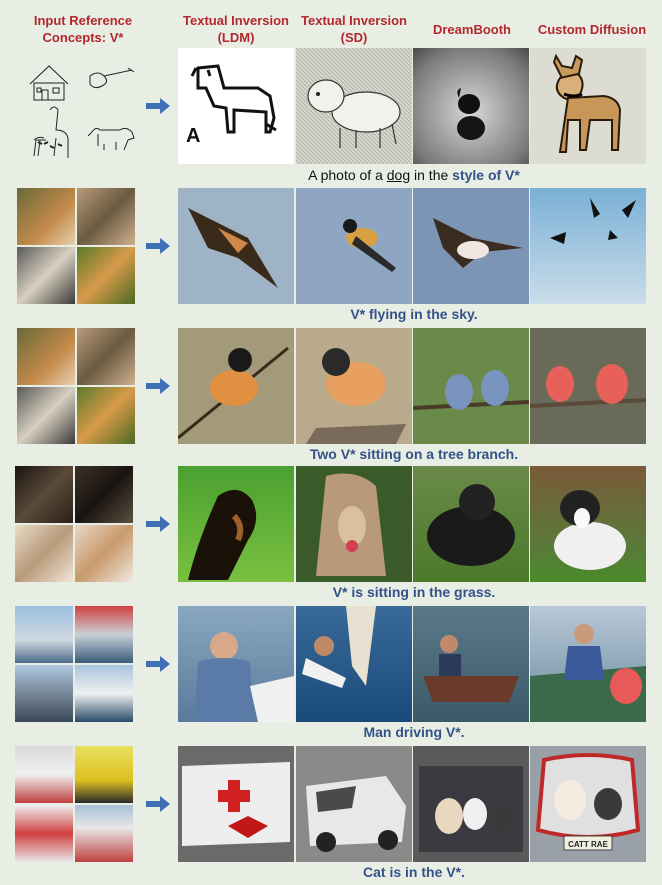 Image resolution: width=662 pixels, height=885 pixels. I want to click on header-input-concepts: Input Reference Concepts: V*, so click(83, 29).